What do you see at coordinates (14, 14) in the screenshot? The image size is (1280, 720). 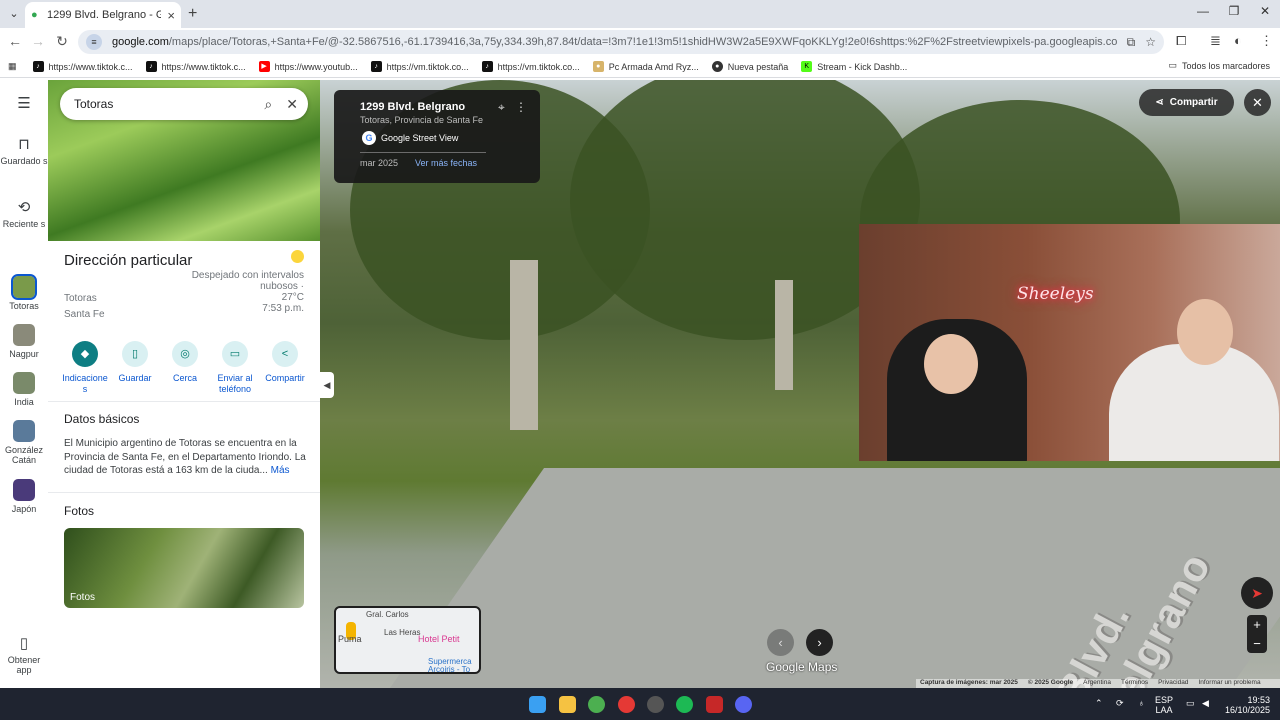 I see `tab-search-dropdown-icon: ⌄` at bounding box center [14, 14].